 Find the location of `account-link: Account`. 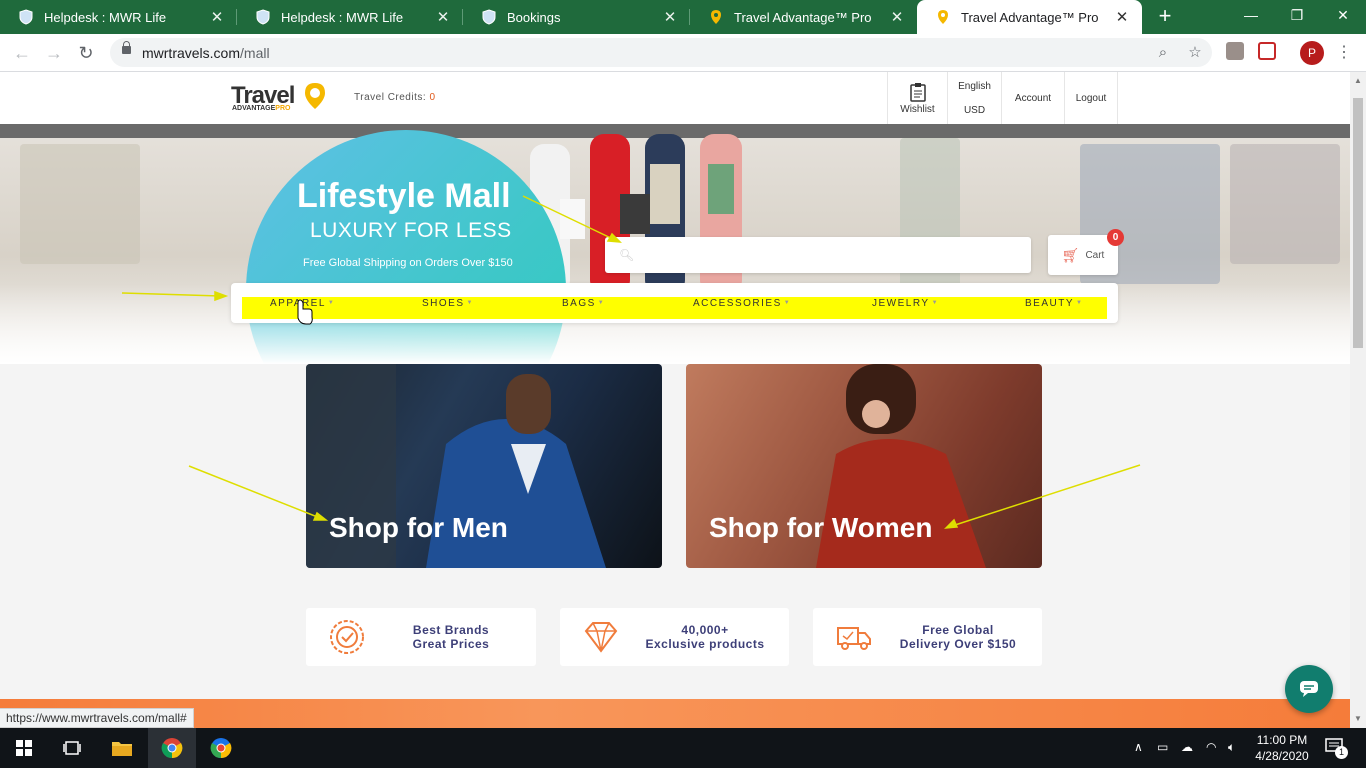

account-link: Account is located at coordinates (1032, 98).